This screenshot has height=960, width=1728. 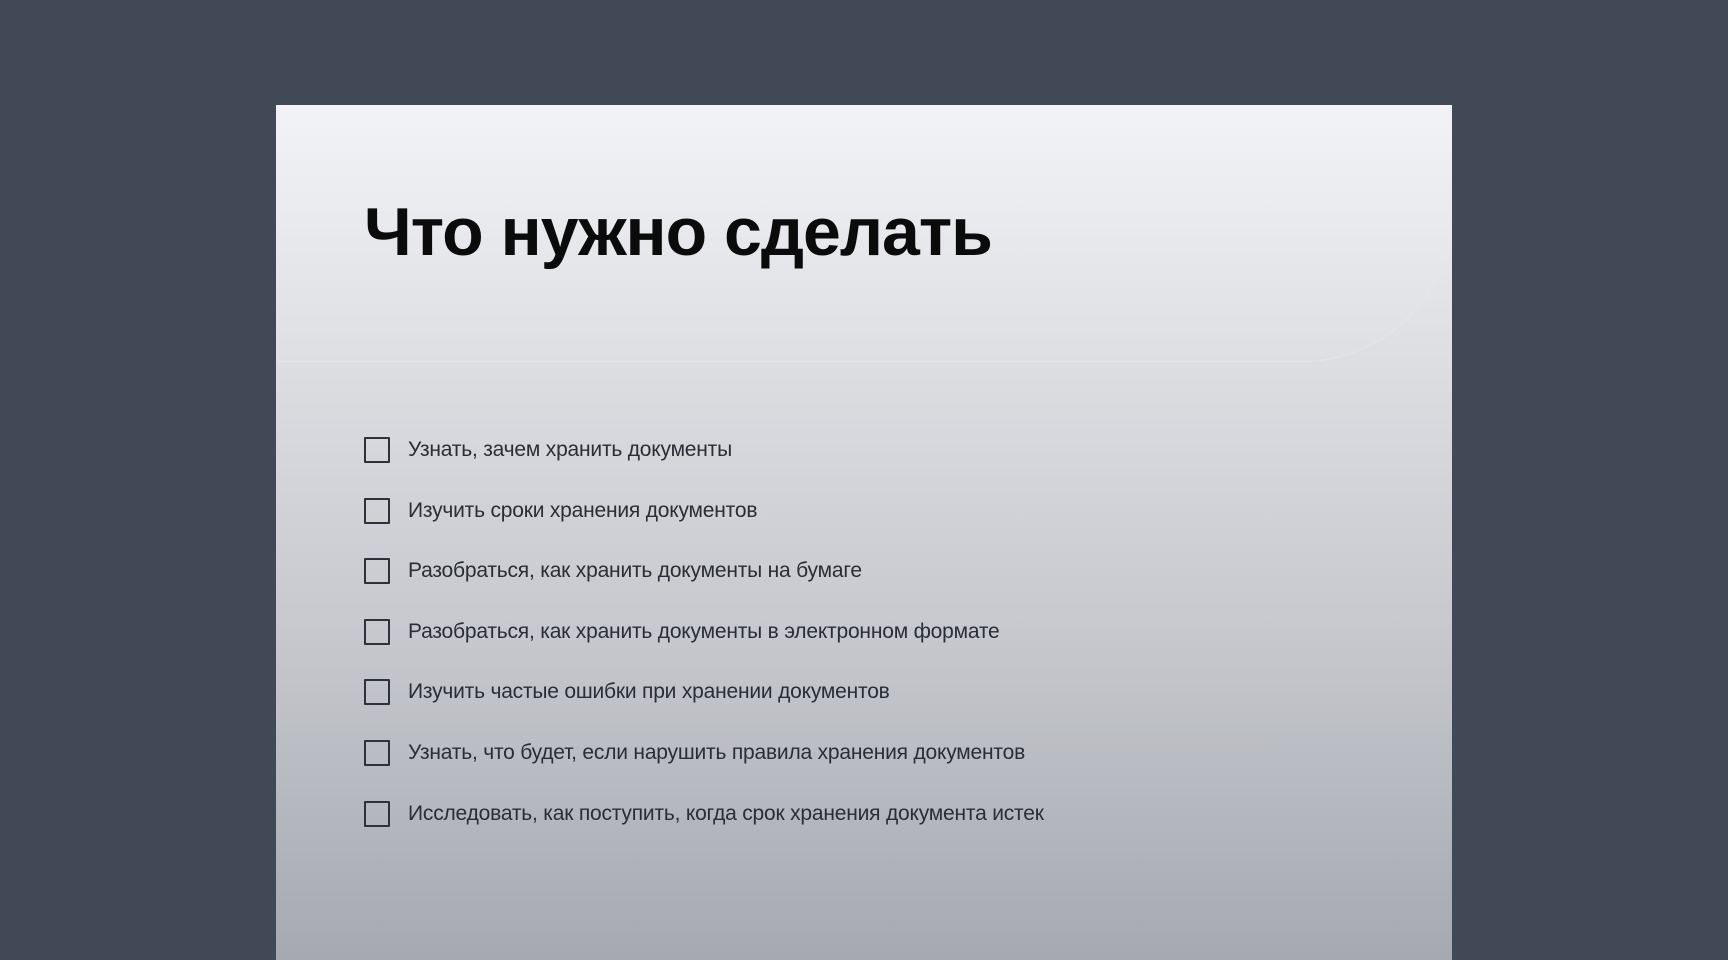 I want to click on checklist-item: Изучить сроки хранения документов, so click(x=704, y=511).